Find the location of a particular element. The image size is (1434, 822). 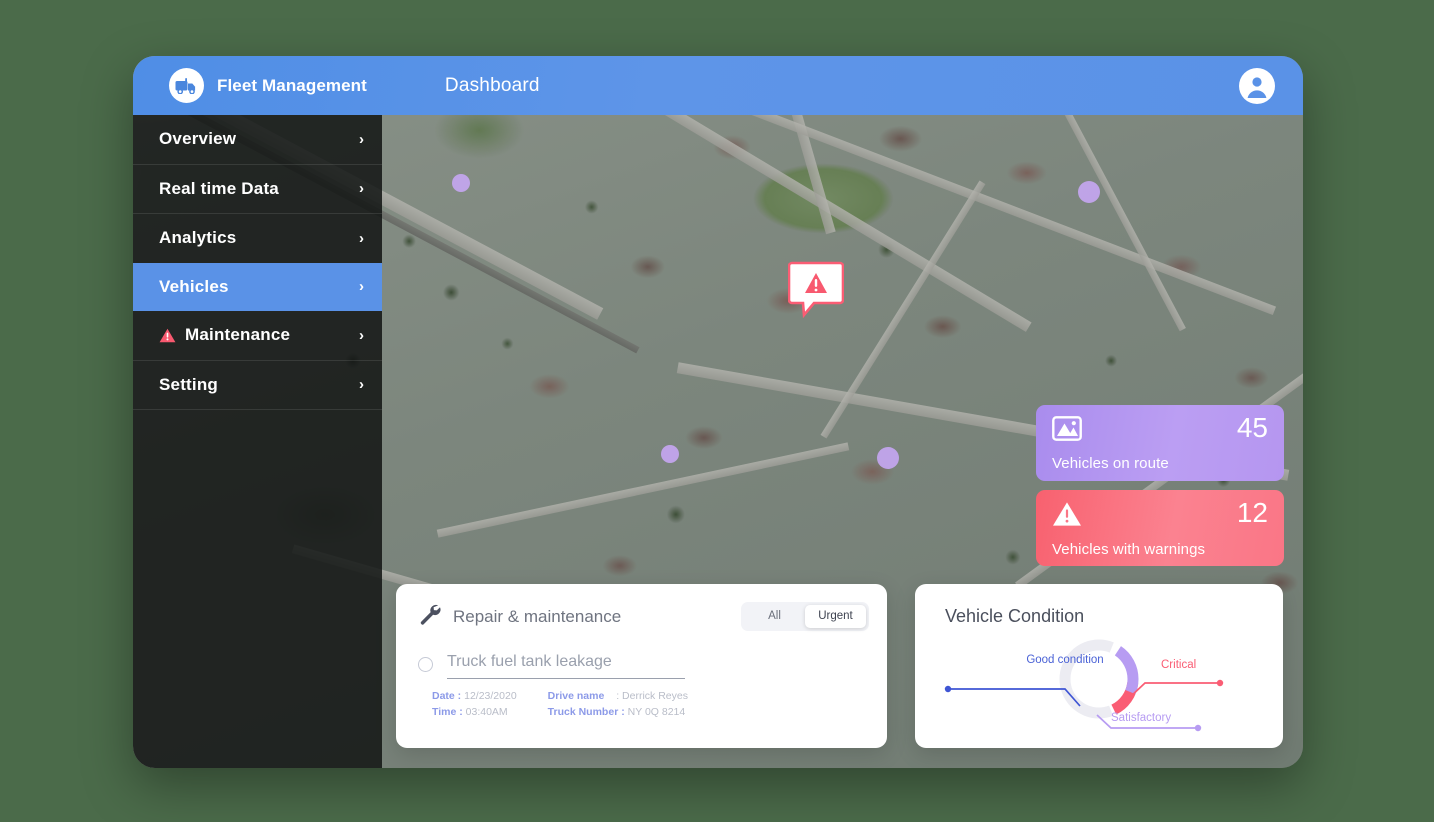

callout-line-good-condition is located at coordinates (1015, 697).